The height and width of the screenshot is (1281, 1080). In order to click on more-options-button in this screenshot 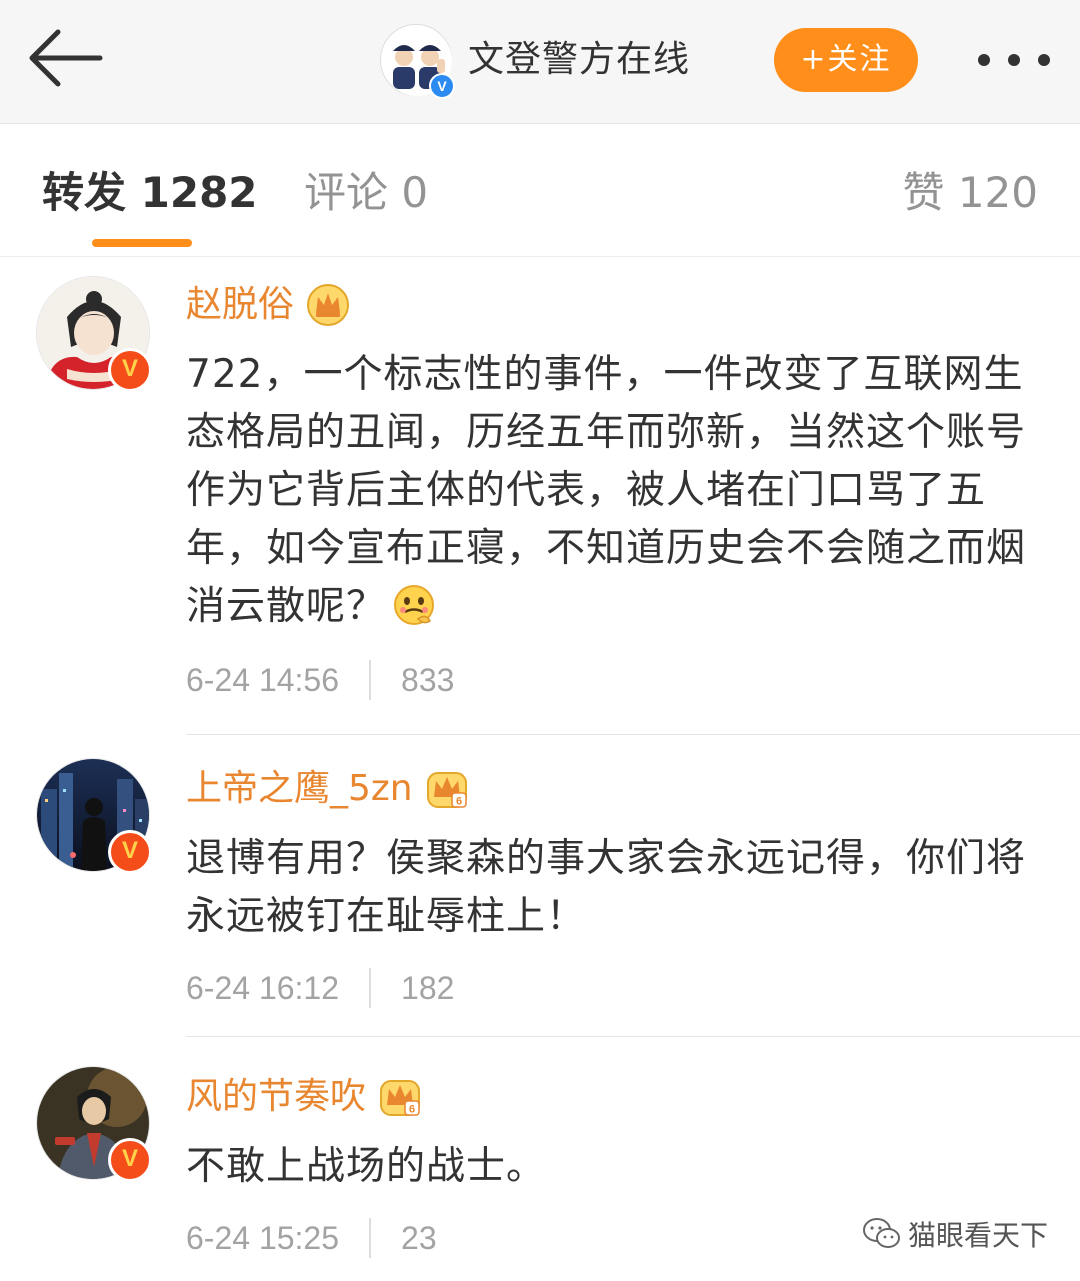, I will do `click(1014, 60)`.